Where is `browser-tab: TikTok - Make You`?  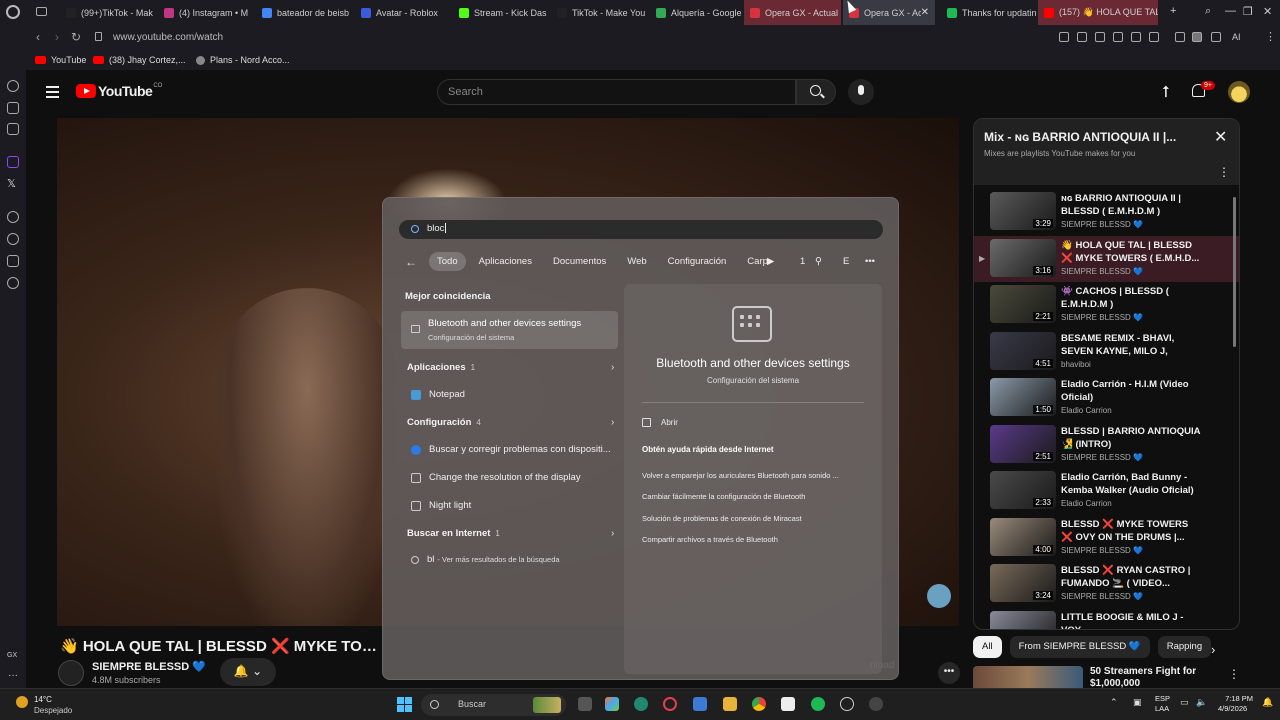 browser-tab: TikTok - Make You is located at coordinates (599, 12).